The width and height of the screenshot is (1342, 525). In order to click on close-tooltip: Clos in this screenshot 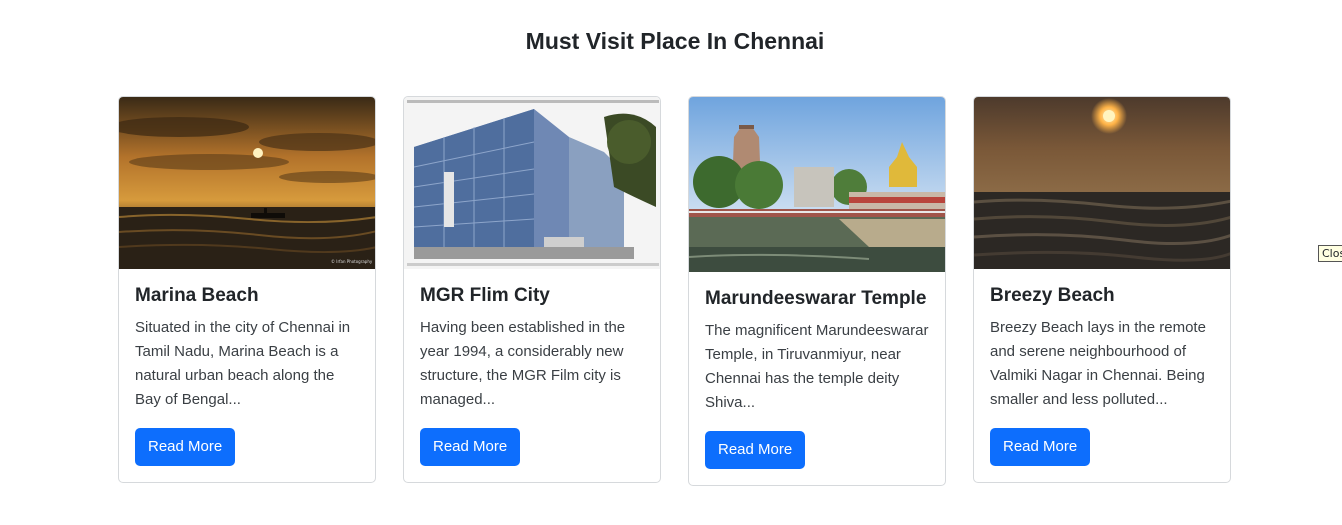, I will do `click(1330, 253)`.